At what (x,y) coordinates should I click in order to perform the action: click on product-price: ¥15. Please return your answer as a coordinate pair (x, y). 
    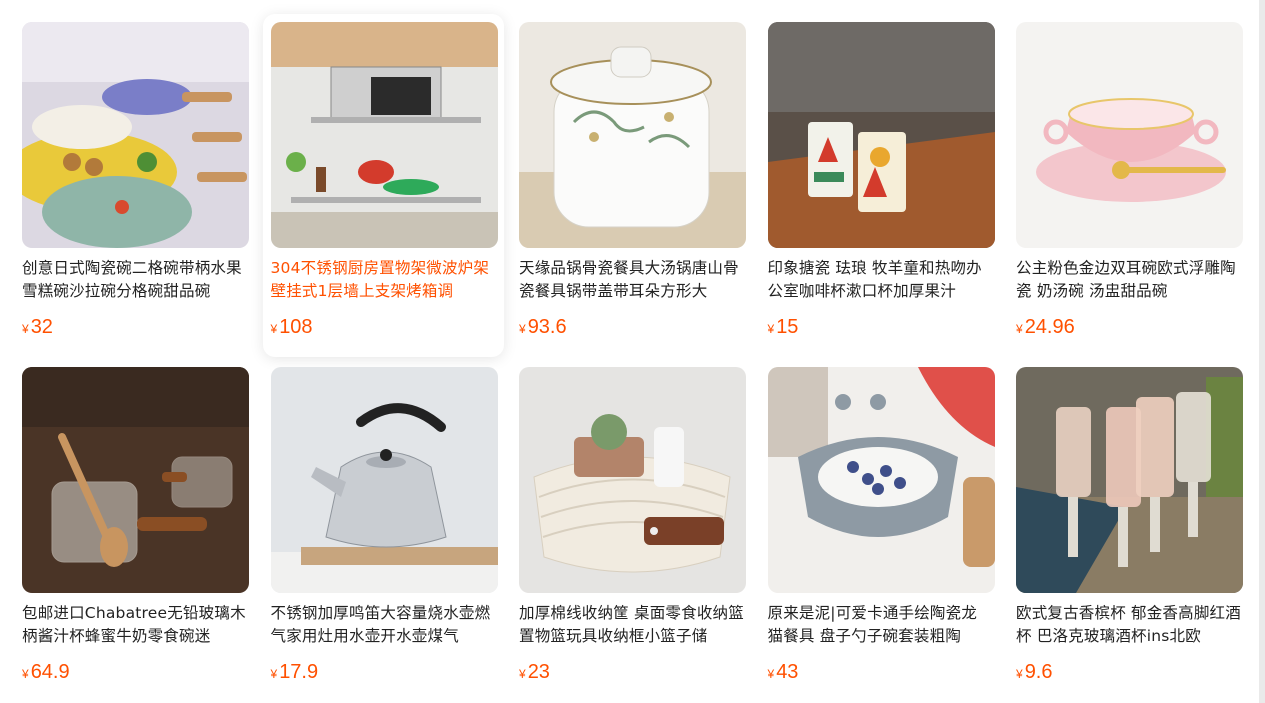
    Looking at the image, I should click on (783, 327).